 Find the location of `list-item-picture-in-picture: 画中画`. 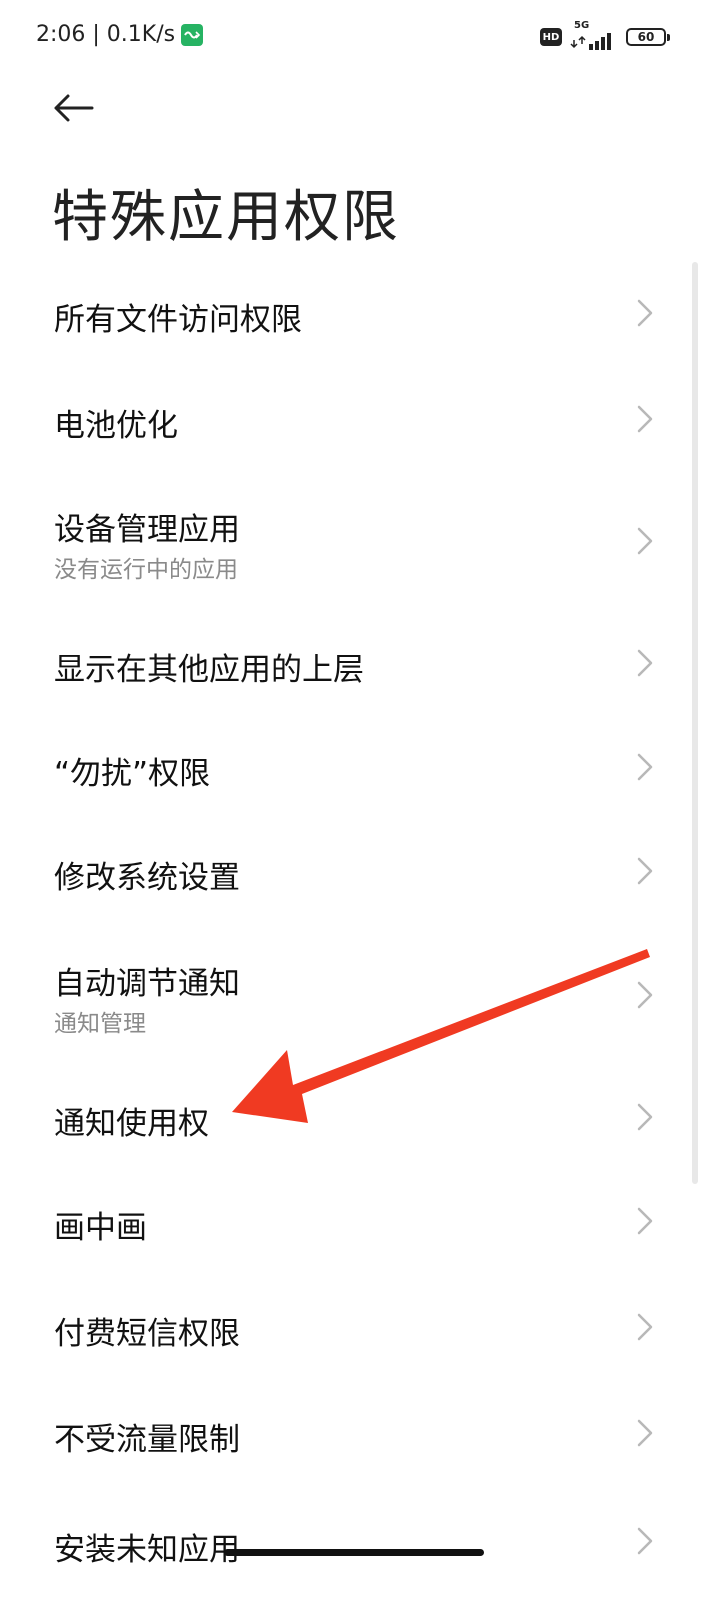

list-item-picture-in-picture: 画中画 is located at coordinates (360, 1218).